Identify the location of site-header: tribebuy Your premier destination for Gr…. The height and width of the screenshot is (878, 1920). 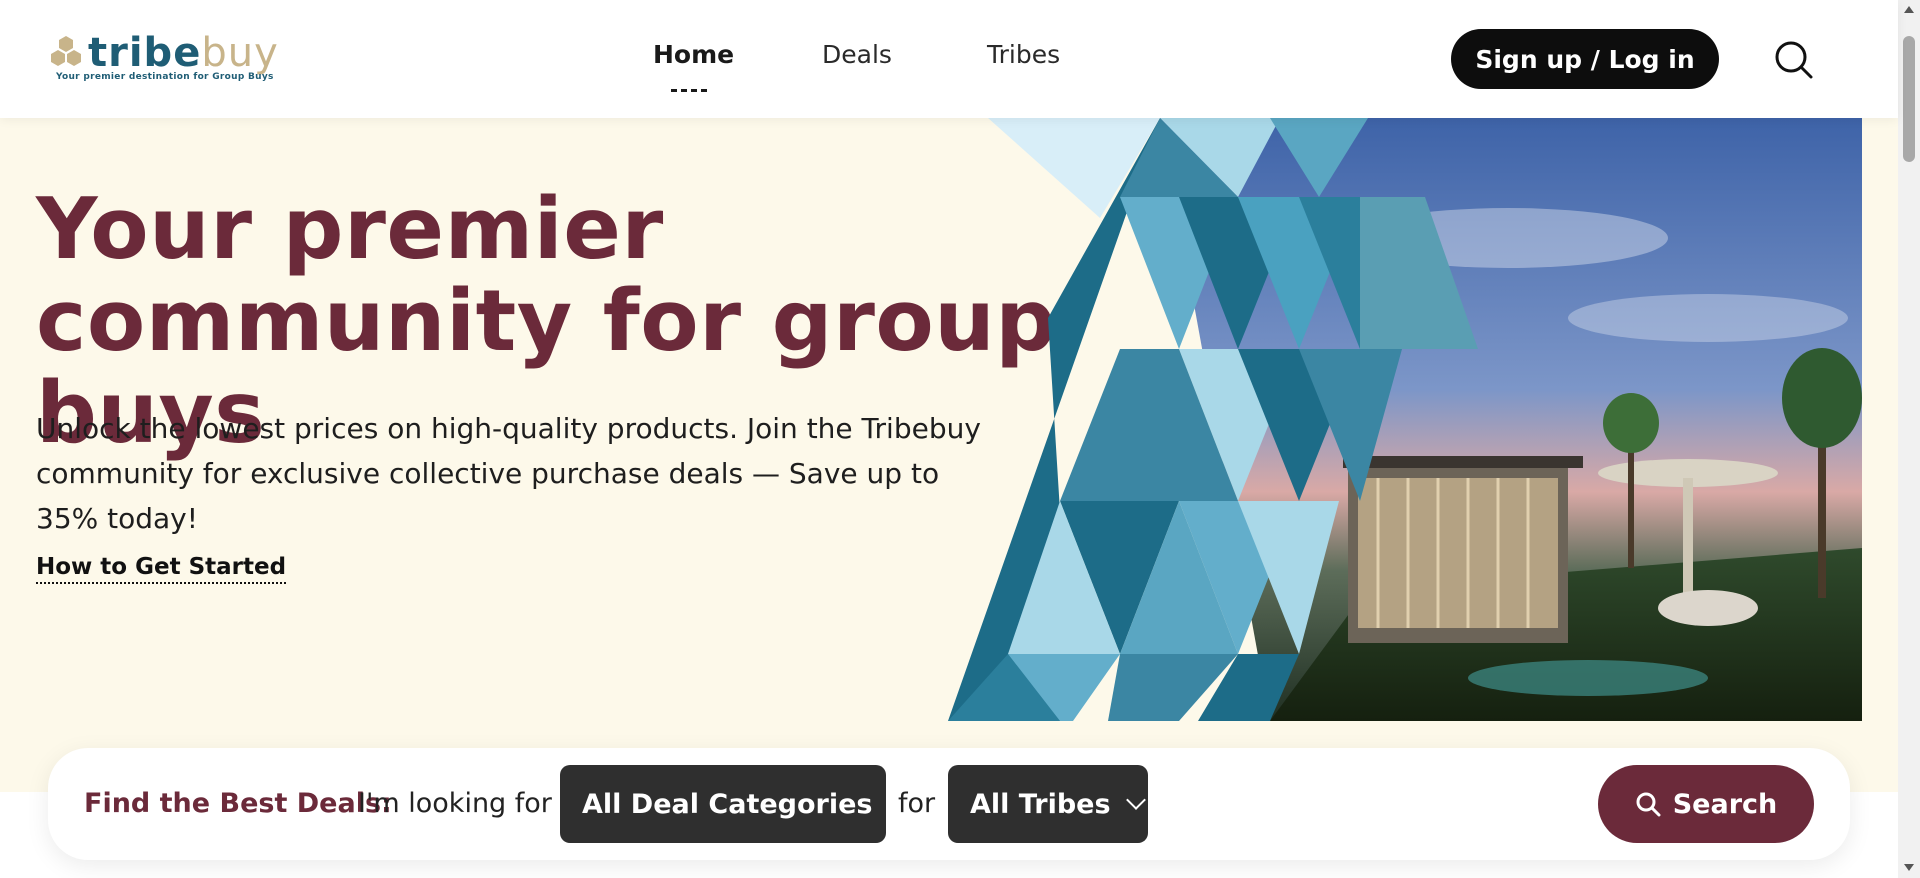
(949, 59).